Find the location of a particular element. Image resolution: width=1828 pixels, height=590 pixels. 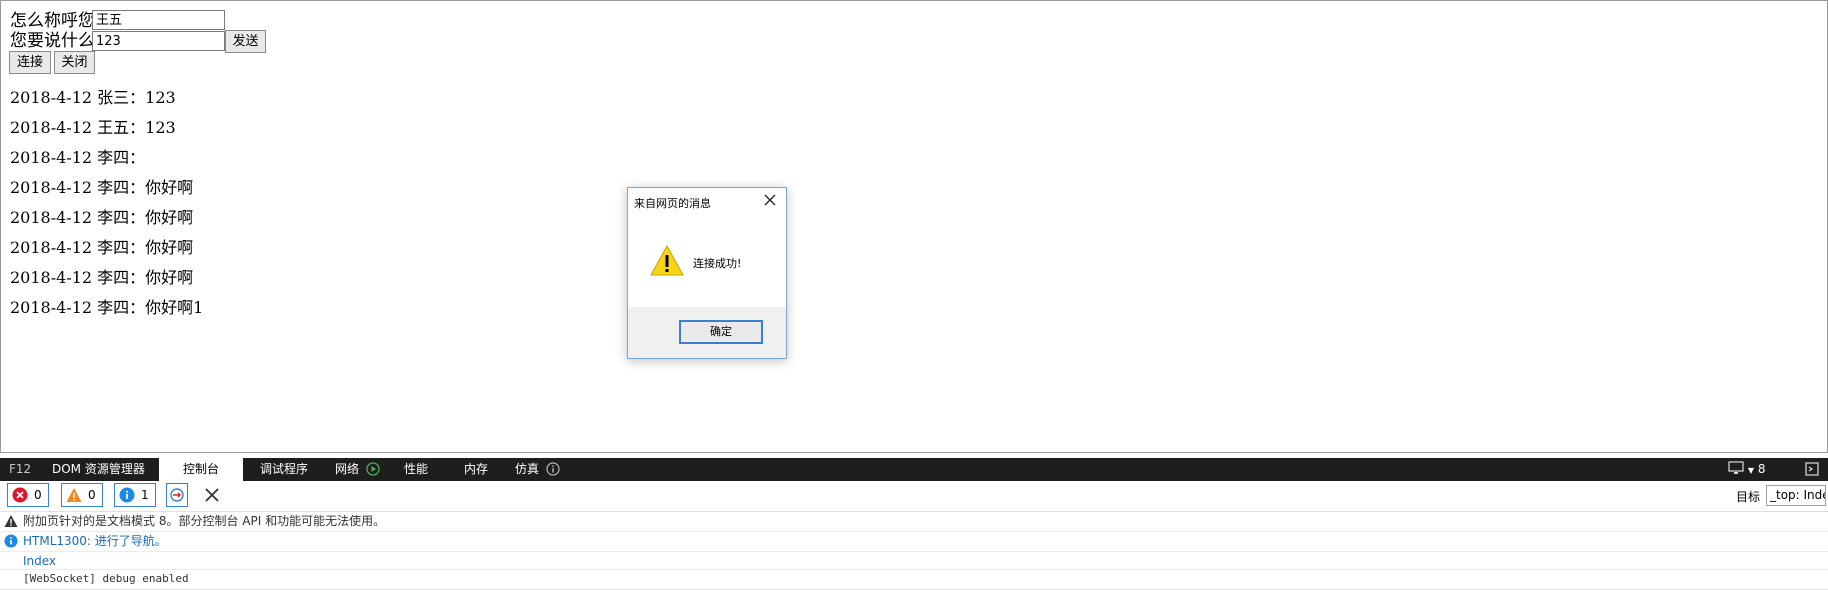

profile-count: 8 is located at coordinates (1761, 469).